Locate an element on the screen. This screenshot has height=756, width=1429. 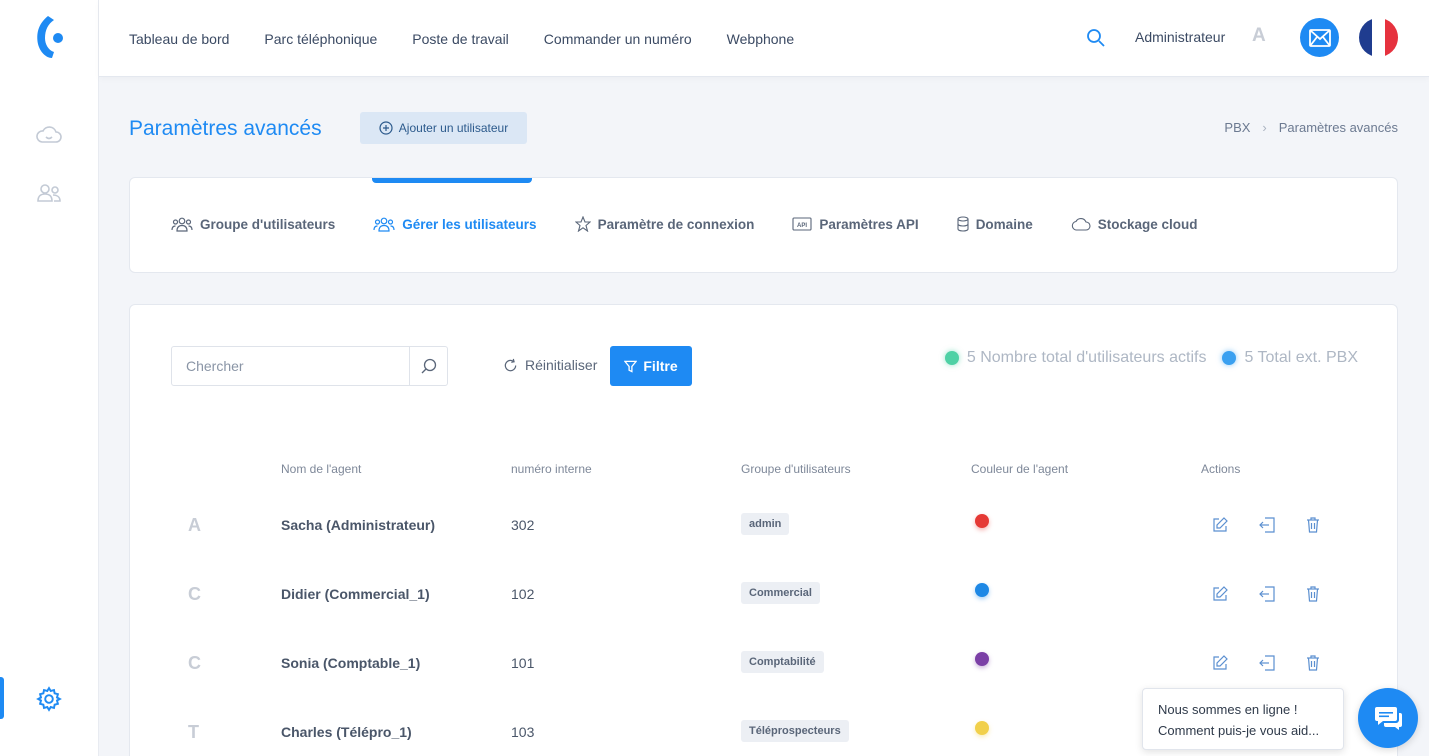
tab-user-groups: Groupe d'utilisateurs is located at coordinates (253, 224).